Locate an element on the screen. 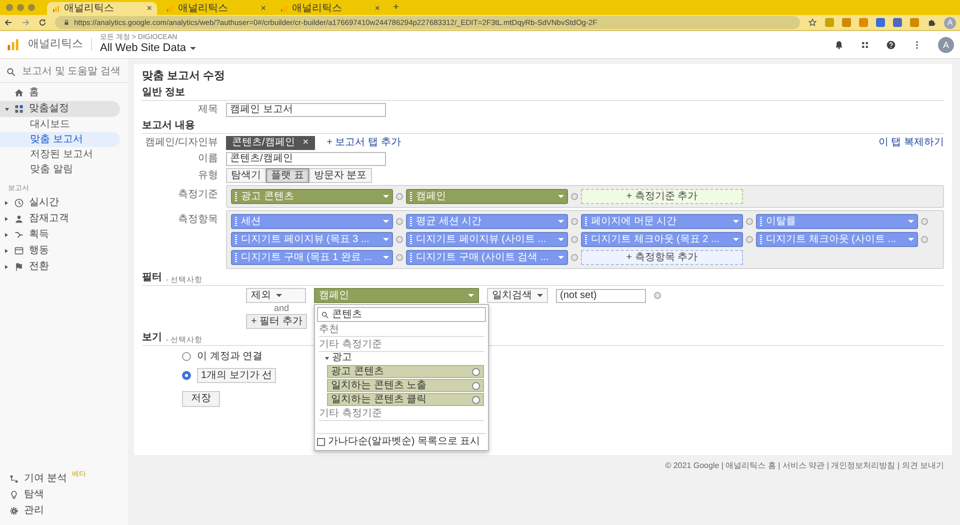 The image size is (960, 525). sidebar-item: 맞춤설정 is located at coordinates (60, 109).